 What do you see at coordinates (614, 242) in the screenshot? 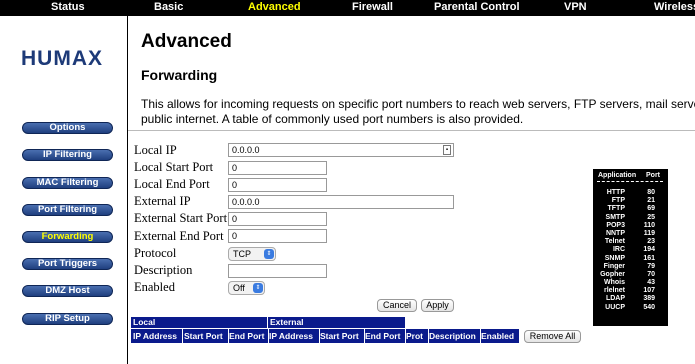
I see `port-reference-app: Telnet` at bounding box center [614, 242].